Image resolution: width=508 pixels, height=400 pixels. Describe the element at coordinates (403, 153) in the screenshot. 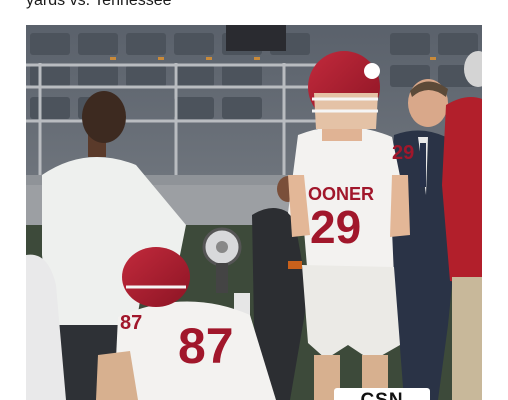

I see `kicker-shoulder-number: 29` at that location.